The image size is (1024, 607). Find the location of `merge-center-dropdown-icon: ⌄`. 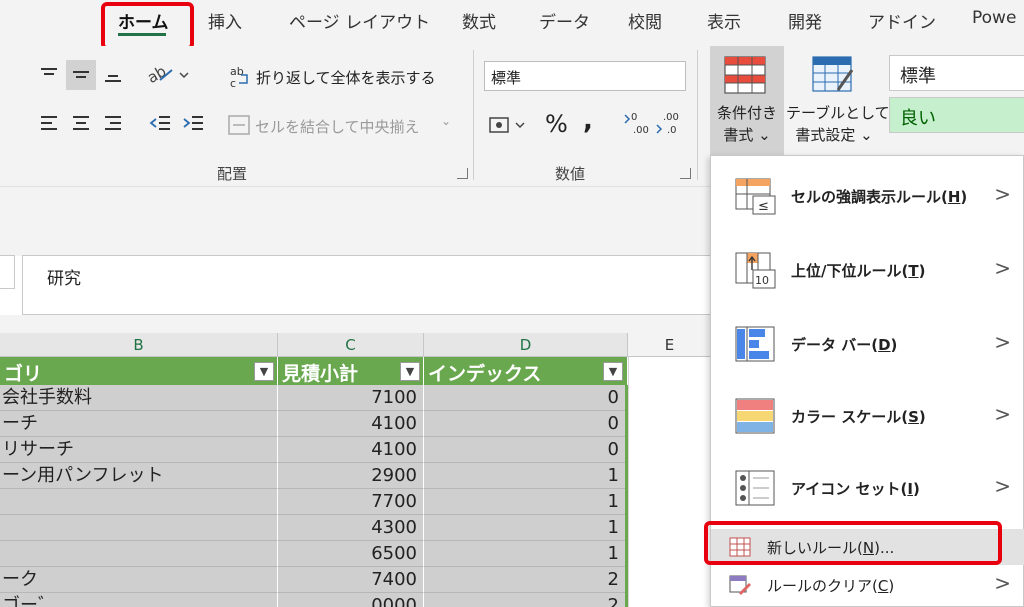

merge-center-dropdown-icon: ⌄ is located at coordinates (446, 121).